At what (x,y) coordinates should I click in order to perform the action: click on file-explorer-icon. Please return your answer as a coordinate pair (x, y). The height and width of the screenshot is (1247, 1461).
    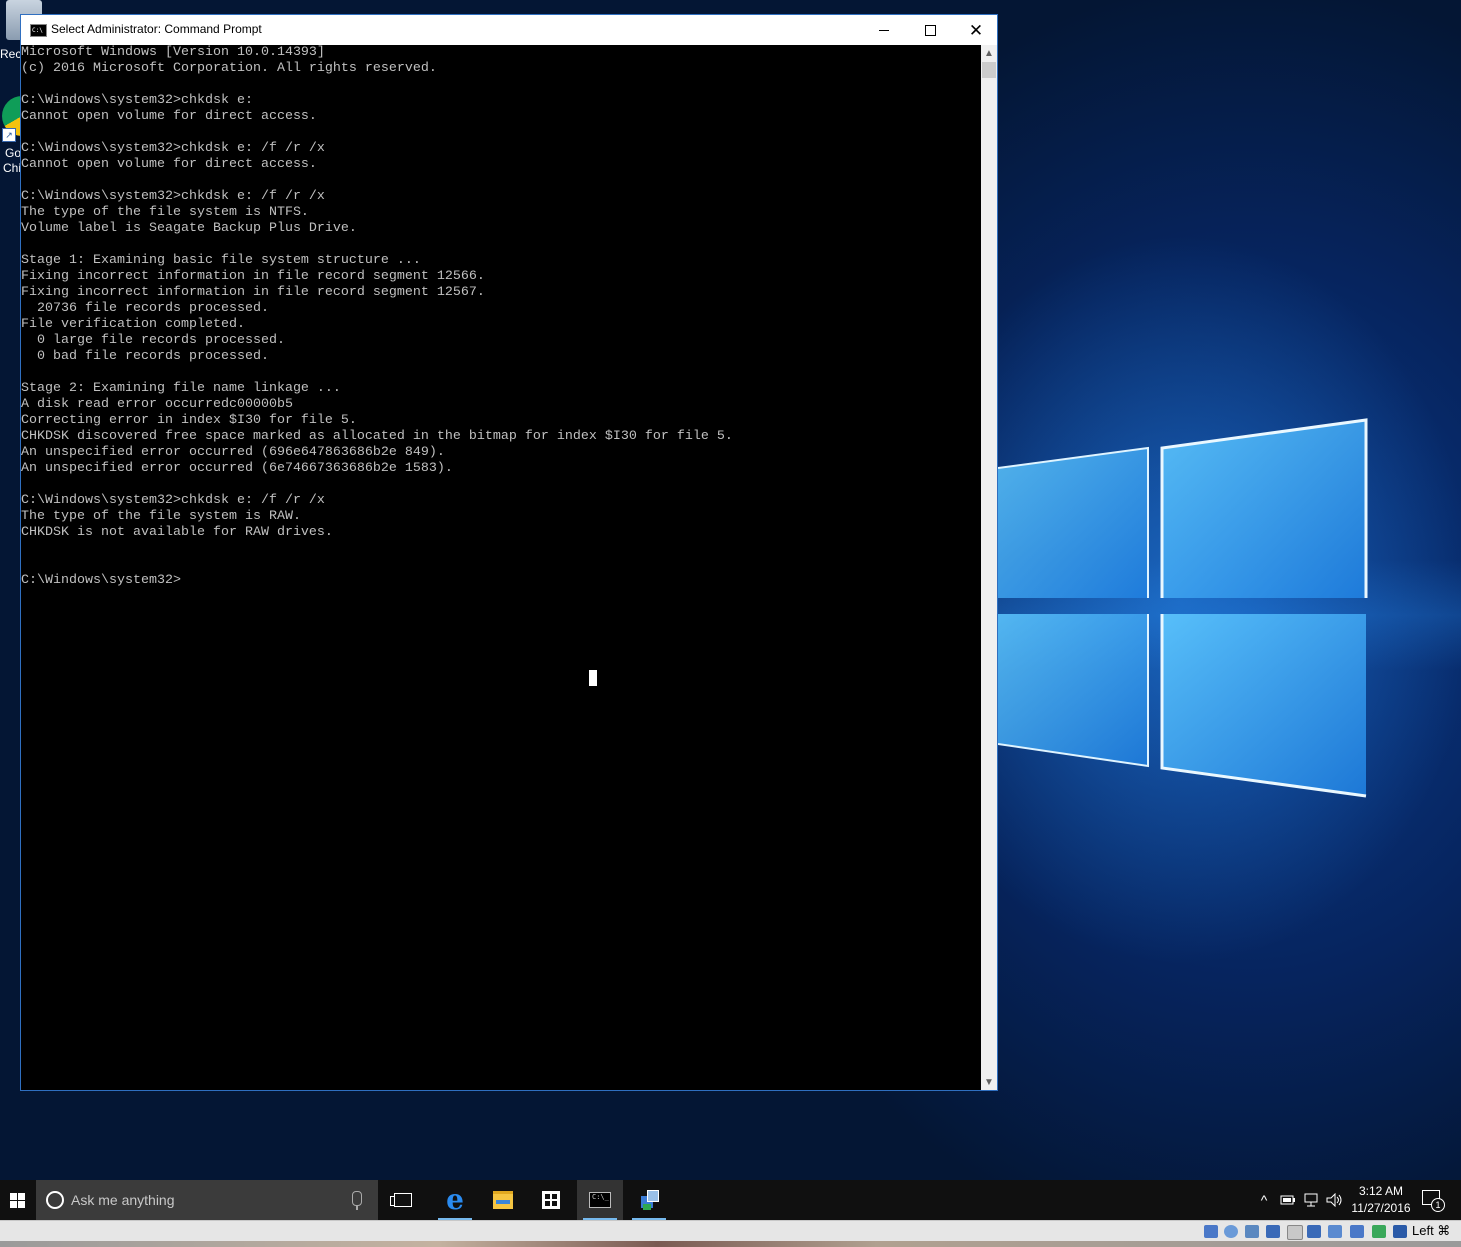
    Looking at the image, I should click on (503, 1200).